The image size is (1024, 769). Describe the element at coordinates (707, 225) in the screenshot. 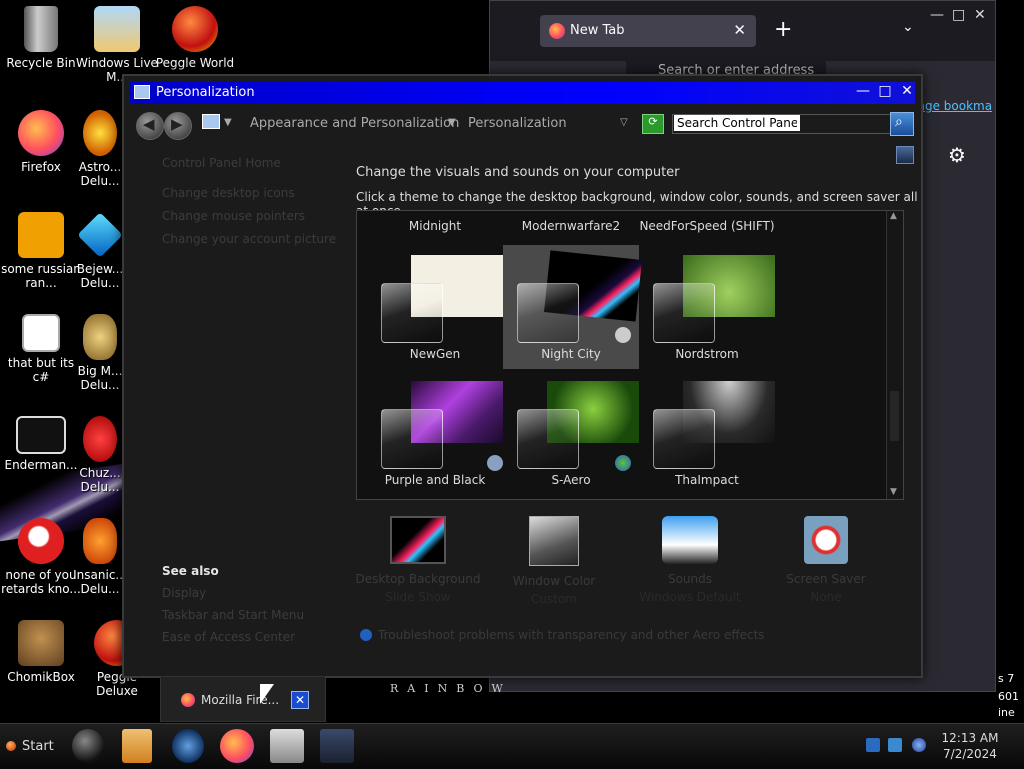

I see `theme-needforspeed: NeedForSpeed (SHIFT)` at that location.